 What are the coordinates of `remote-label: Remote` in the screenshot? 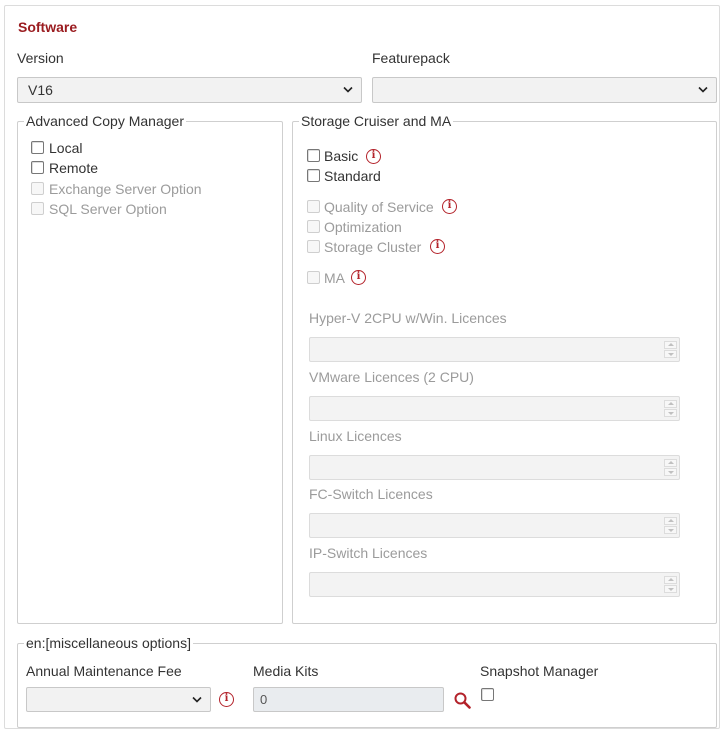 It's located at (74, 168).